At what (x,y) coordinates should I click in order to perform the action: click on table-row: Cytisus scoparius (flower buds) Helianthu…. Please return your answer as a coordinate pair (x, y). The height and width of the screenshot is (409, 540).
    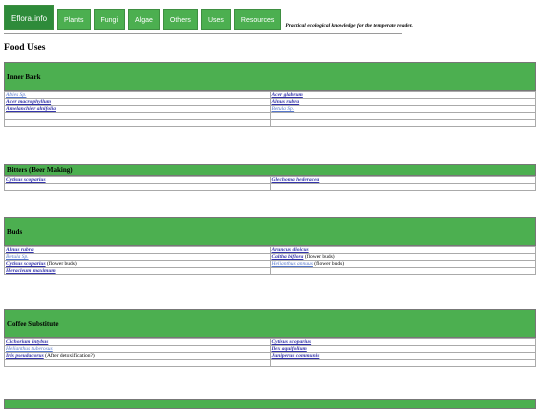
    Looking at the image, I should click on (270, 264).